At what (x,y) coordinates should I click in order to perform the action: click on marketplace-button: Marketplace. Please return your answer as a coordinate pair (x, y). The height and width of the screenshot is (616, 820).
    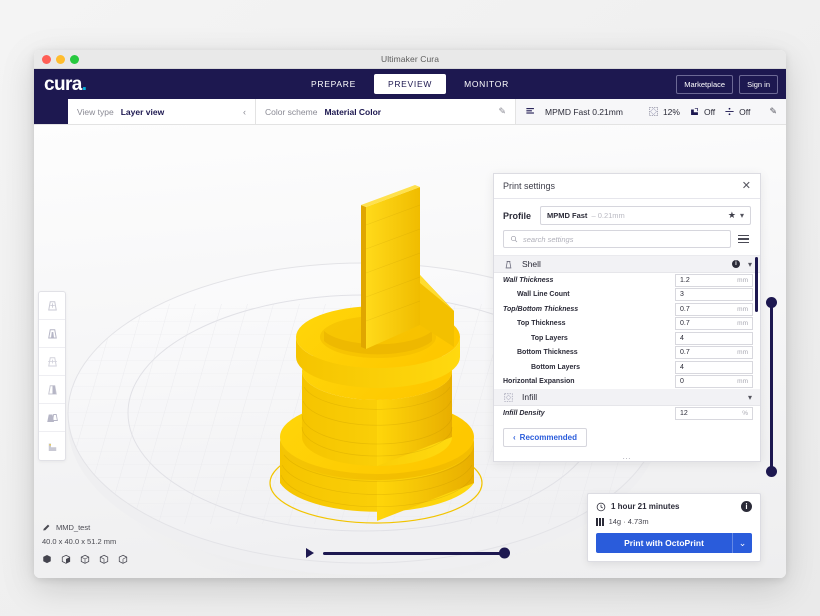
    Looking at the image, I should click on (705, 84).